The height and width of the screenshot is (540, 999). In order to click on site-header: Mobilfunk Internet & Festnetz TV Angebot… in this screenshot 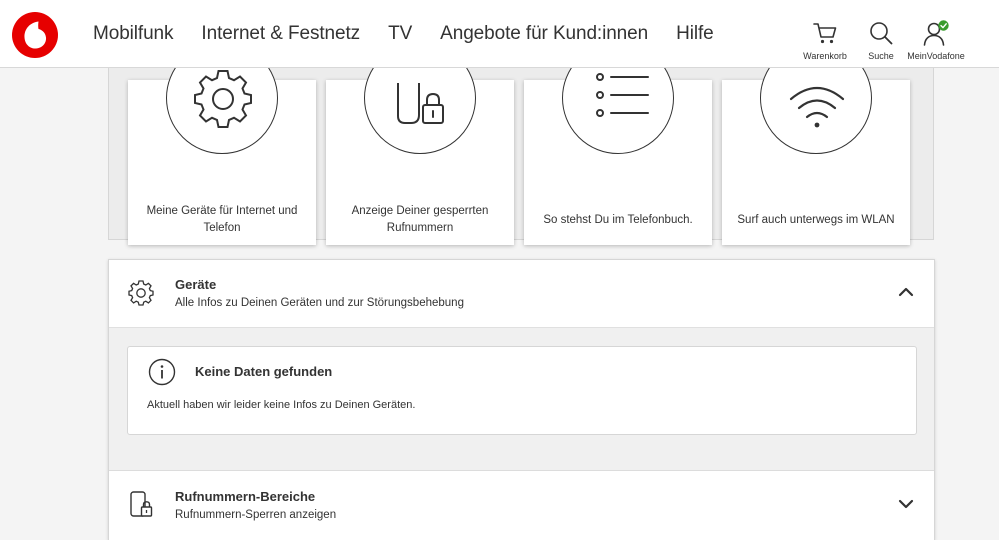, I will do `click(499, 34)`.